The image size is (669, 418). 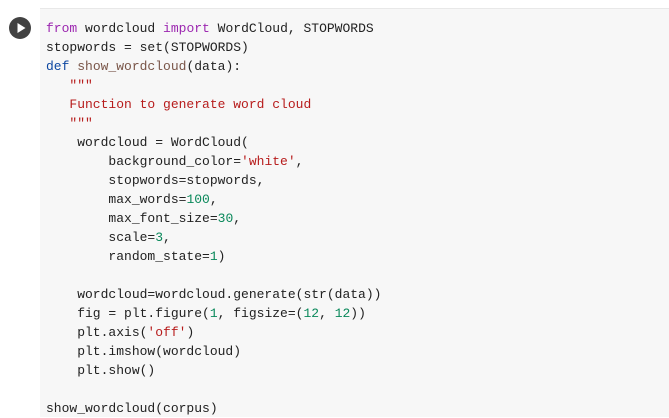 I want to click on play-icon, so click(x=21, y=28).